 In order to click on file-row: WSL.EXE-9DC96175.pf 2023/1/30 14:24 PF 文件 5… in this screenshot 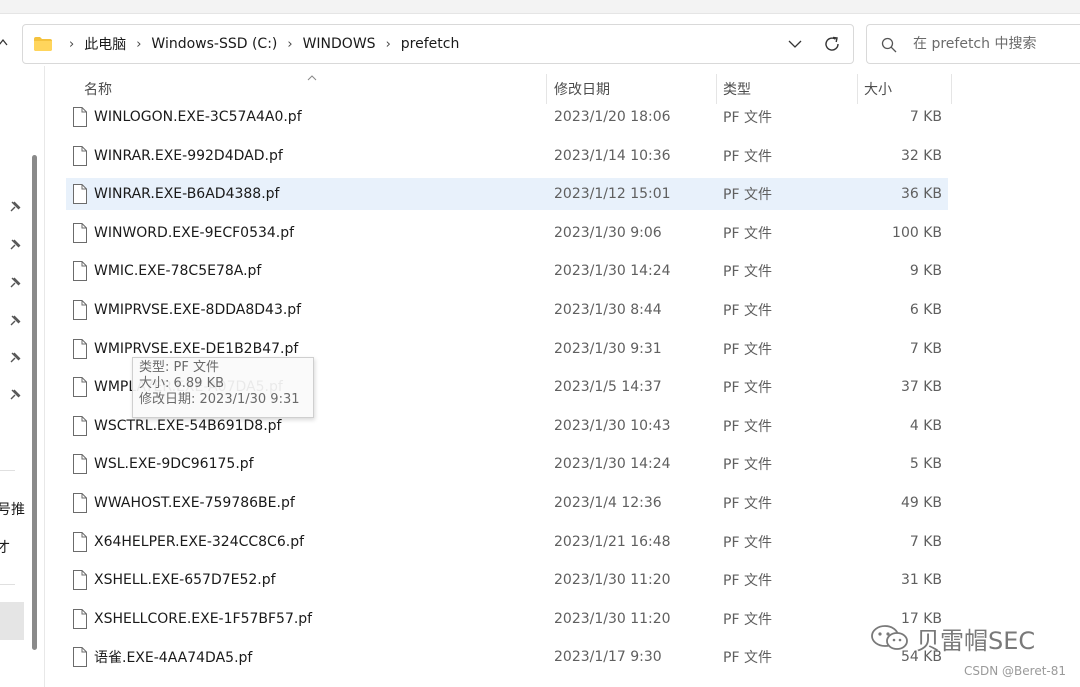, I will do `click(507, 464)`.